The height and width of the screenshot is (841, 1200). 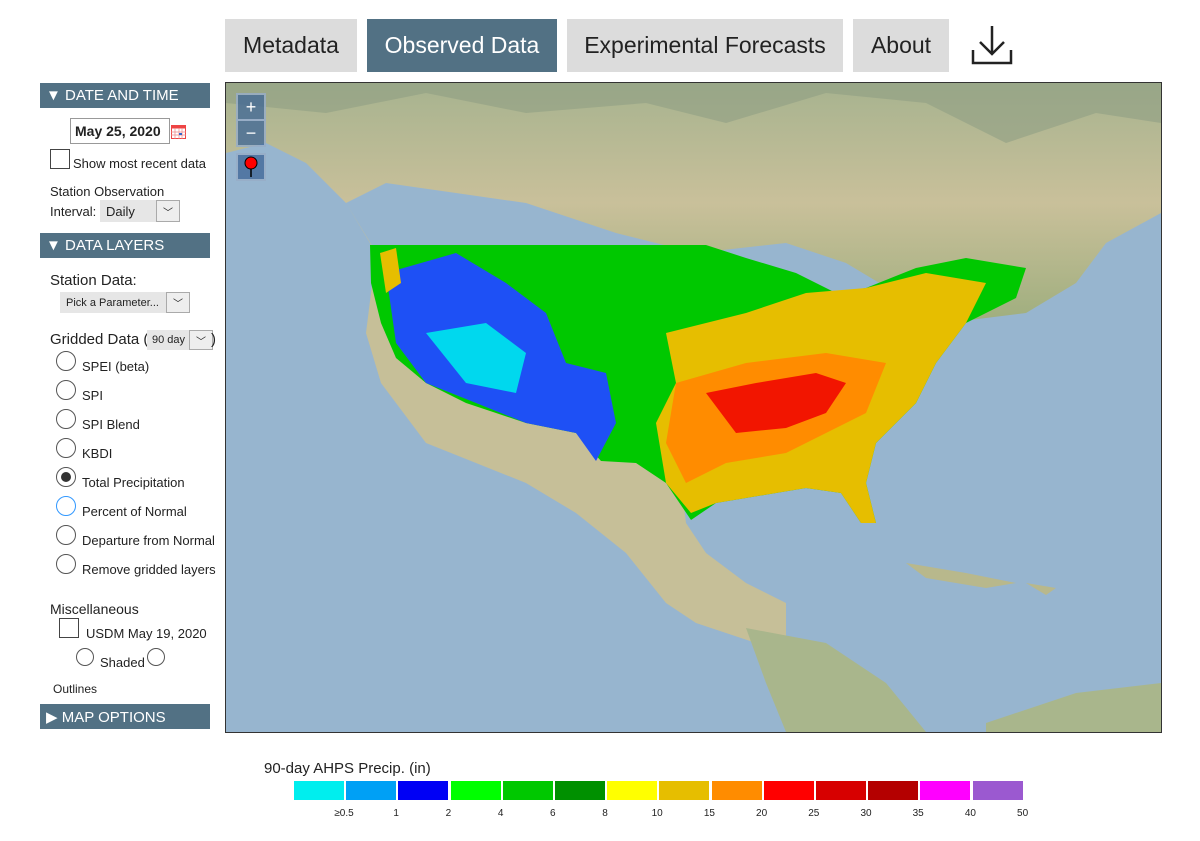 I want to click on interval-select: Daily ﹀, so click(x=140, y=211).